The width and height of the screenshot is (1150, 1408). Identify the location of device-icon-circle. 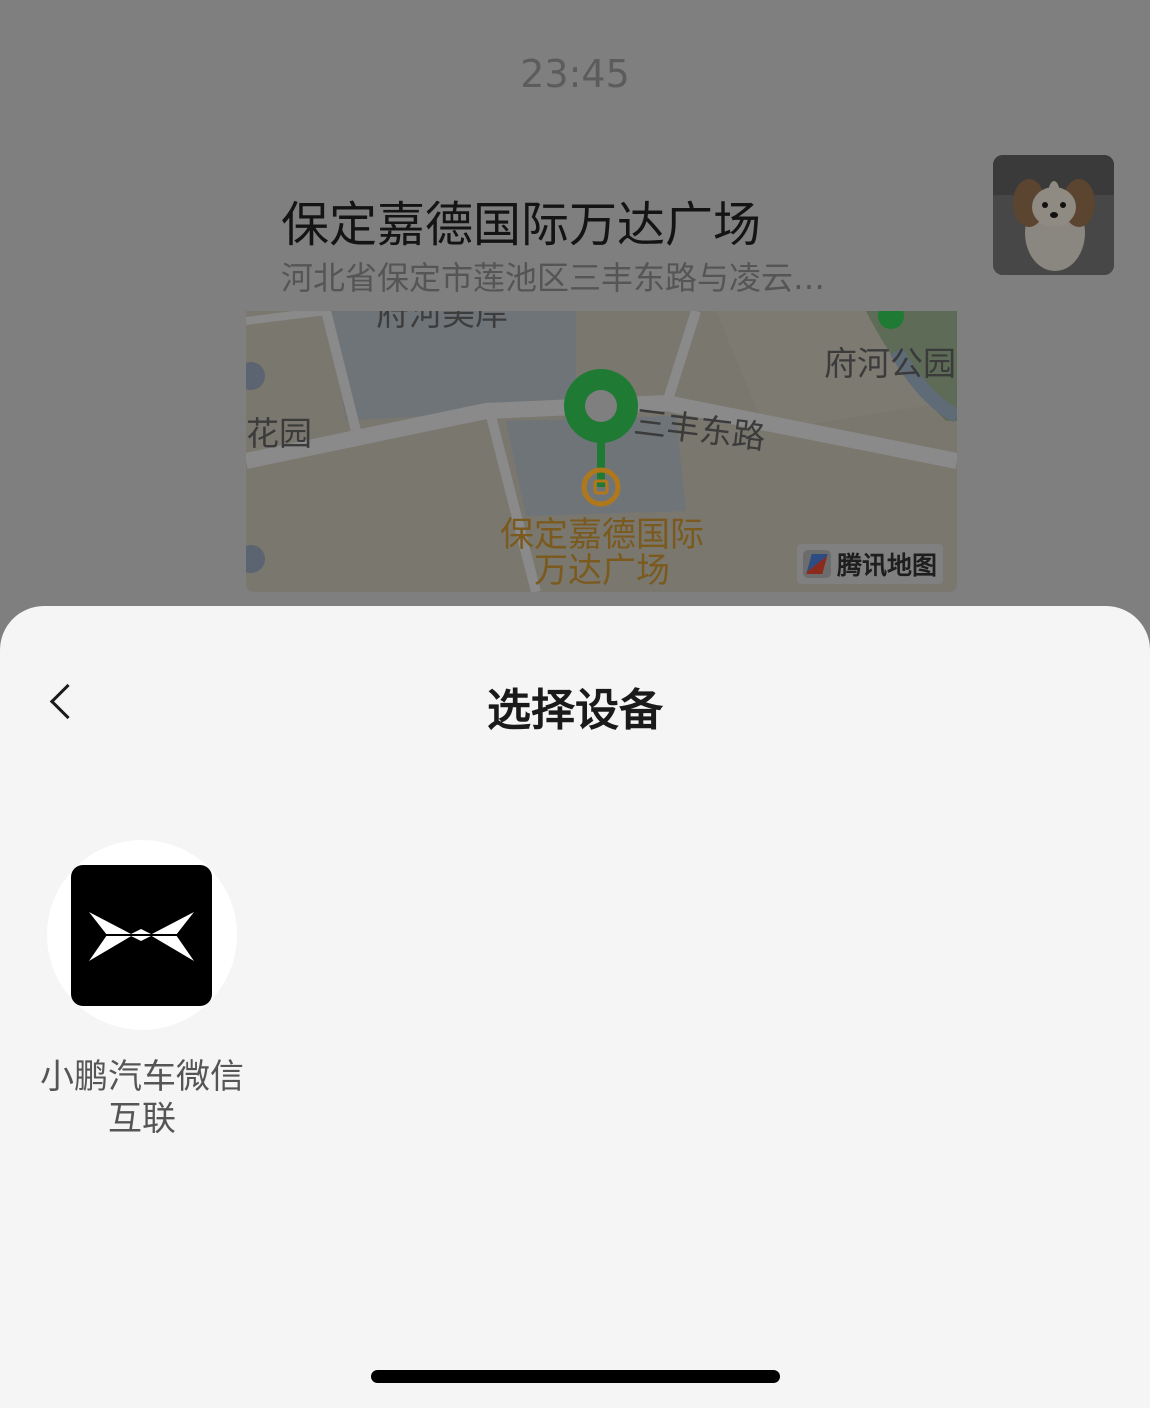
(142, 935).